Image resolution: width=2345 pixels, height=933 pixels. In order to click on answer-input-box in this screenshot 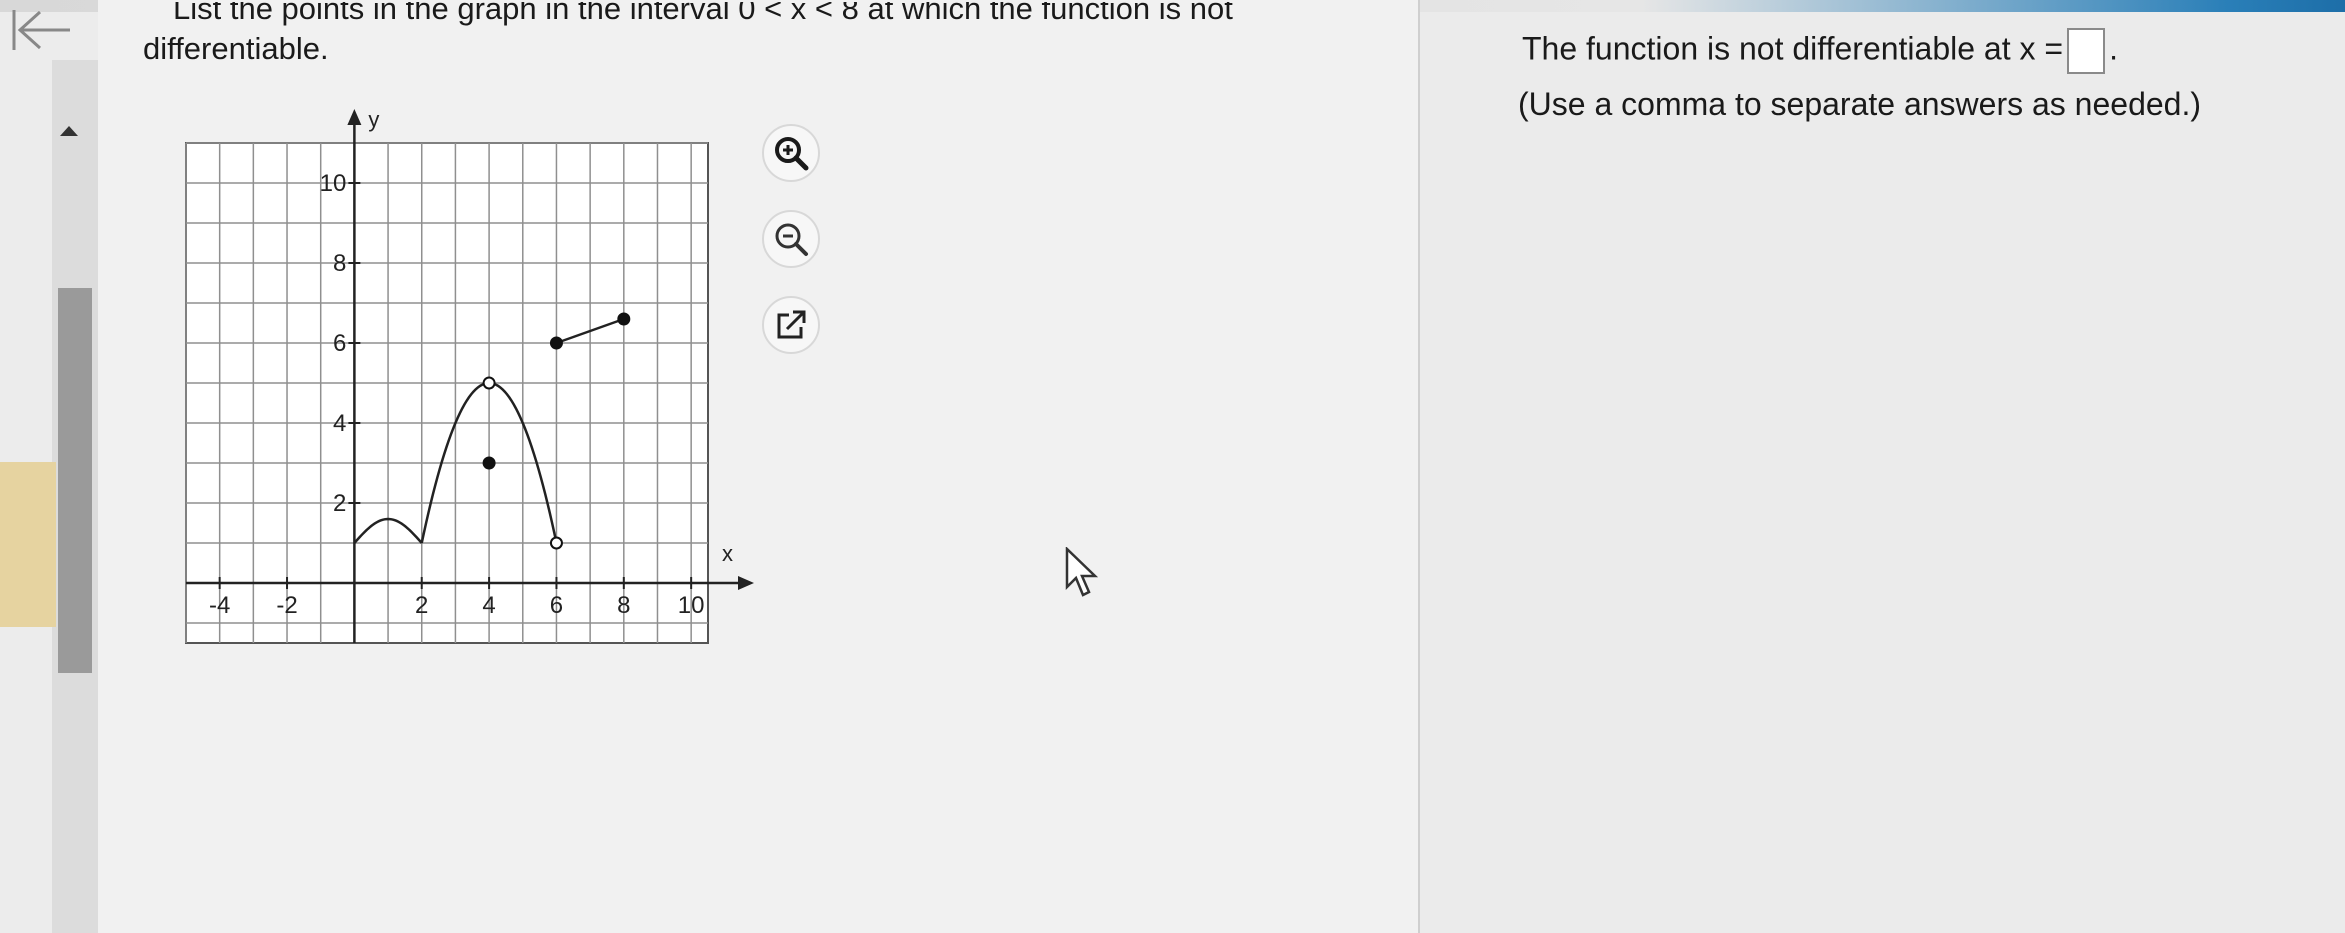, I will do `click(2086, 51)`.